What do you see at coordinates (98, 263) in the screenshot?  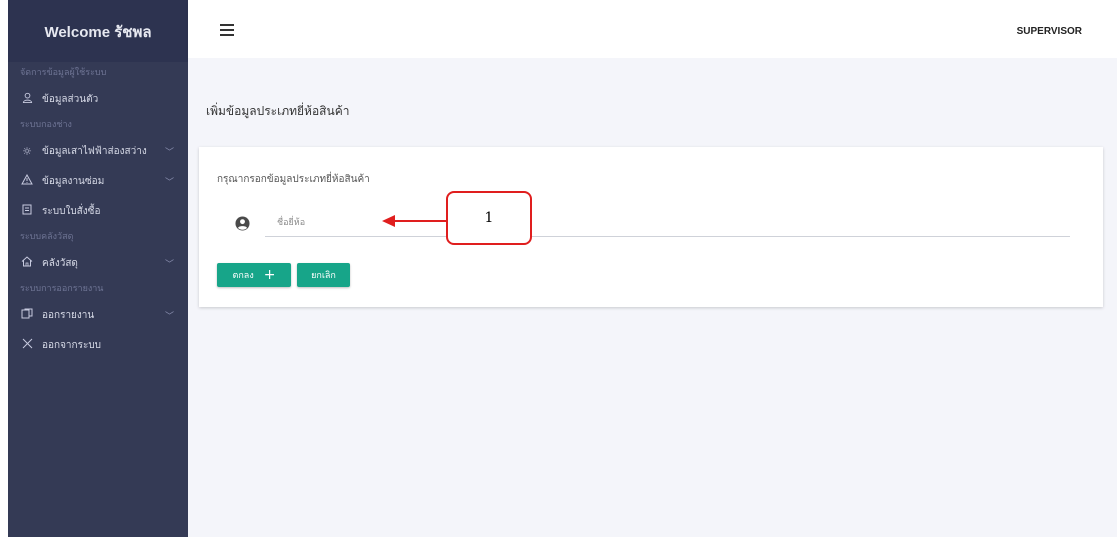 I see `sidebar-item-warehouse: คลังวัสดุ ﹀` at bounding box center [98, 263].